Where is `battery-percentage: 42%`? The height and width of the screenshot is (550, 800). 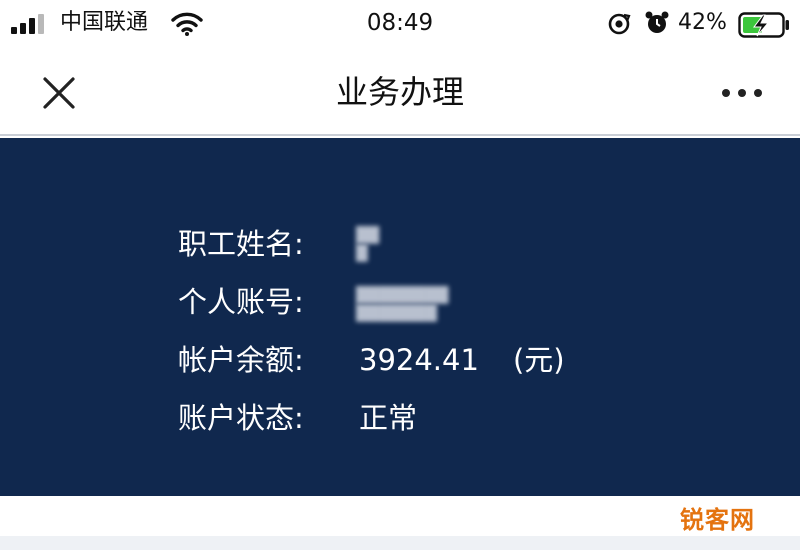
battery-percentage: 42% is located at coordinates (702, 22).